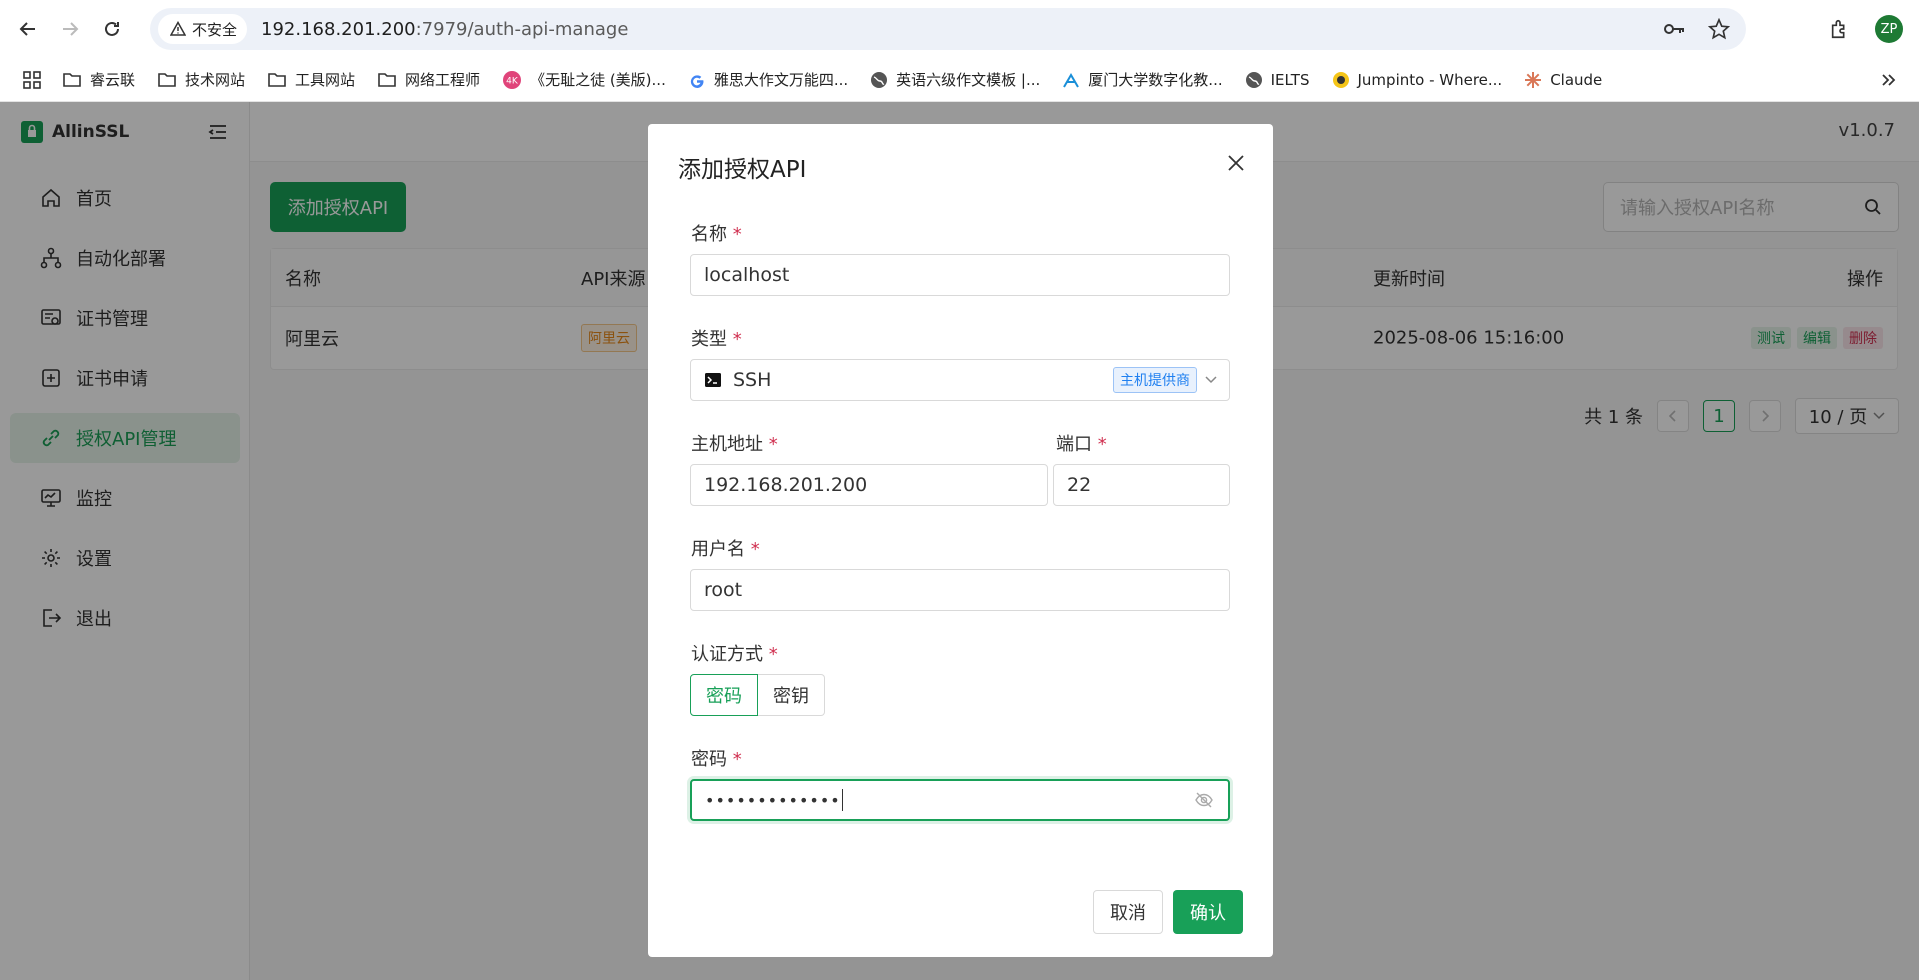  I want to click on username-label: 用户名 *, so click(725, 548).